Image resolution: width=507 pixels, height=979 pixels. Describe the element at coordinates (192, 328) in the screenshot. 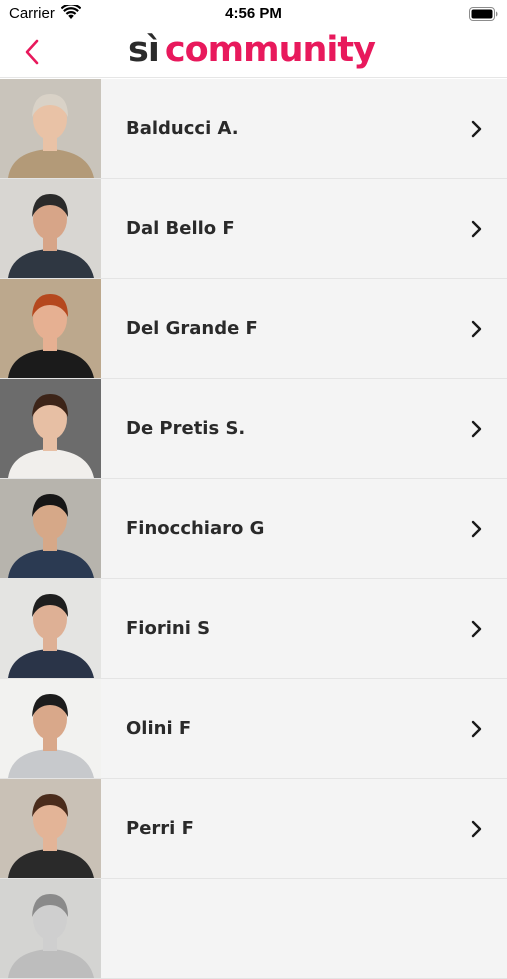

I see `person-name: Del Grande F` at that location.